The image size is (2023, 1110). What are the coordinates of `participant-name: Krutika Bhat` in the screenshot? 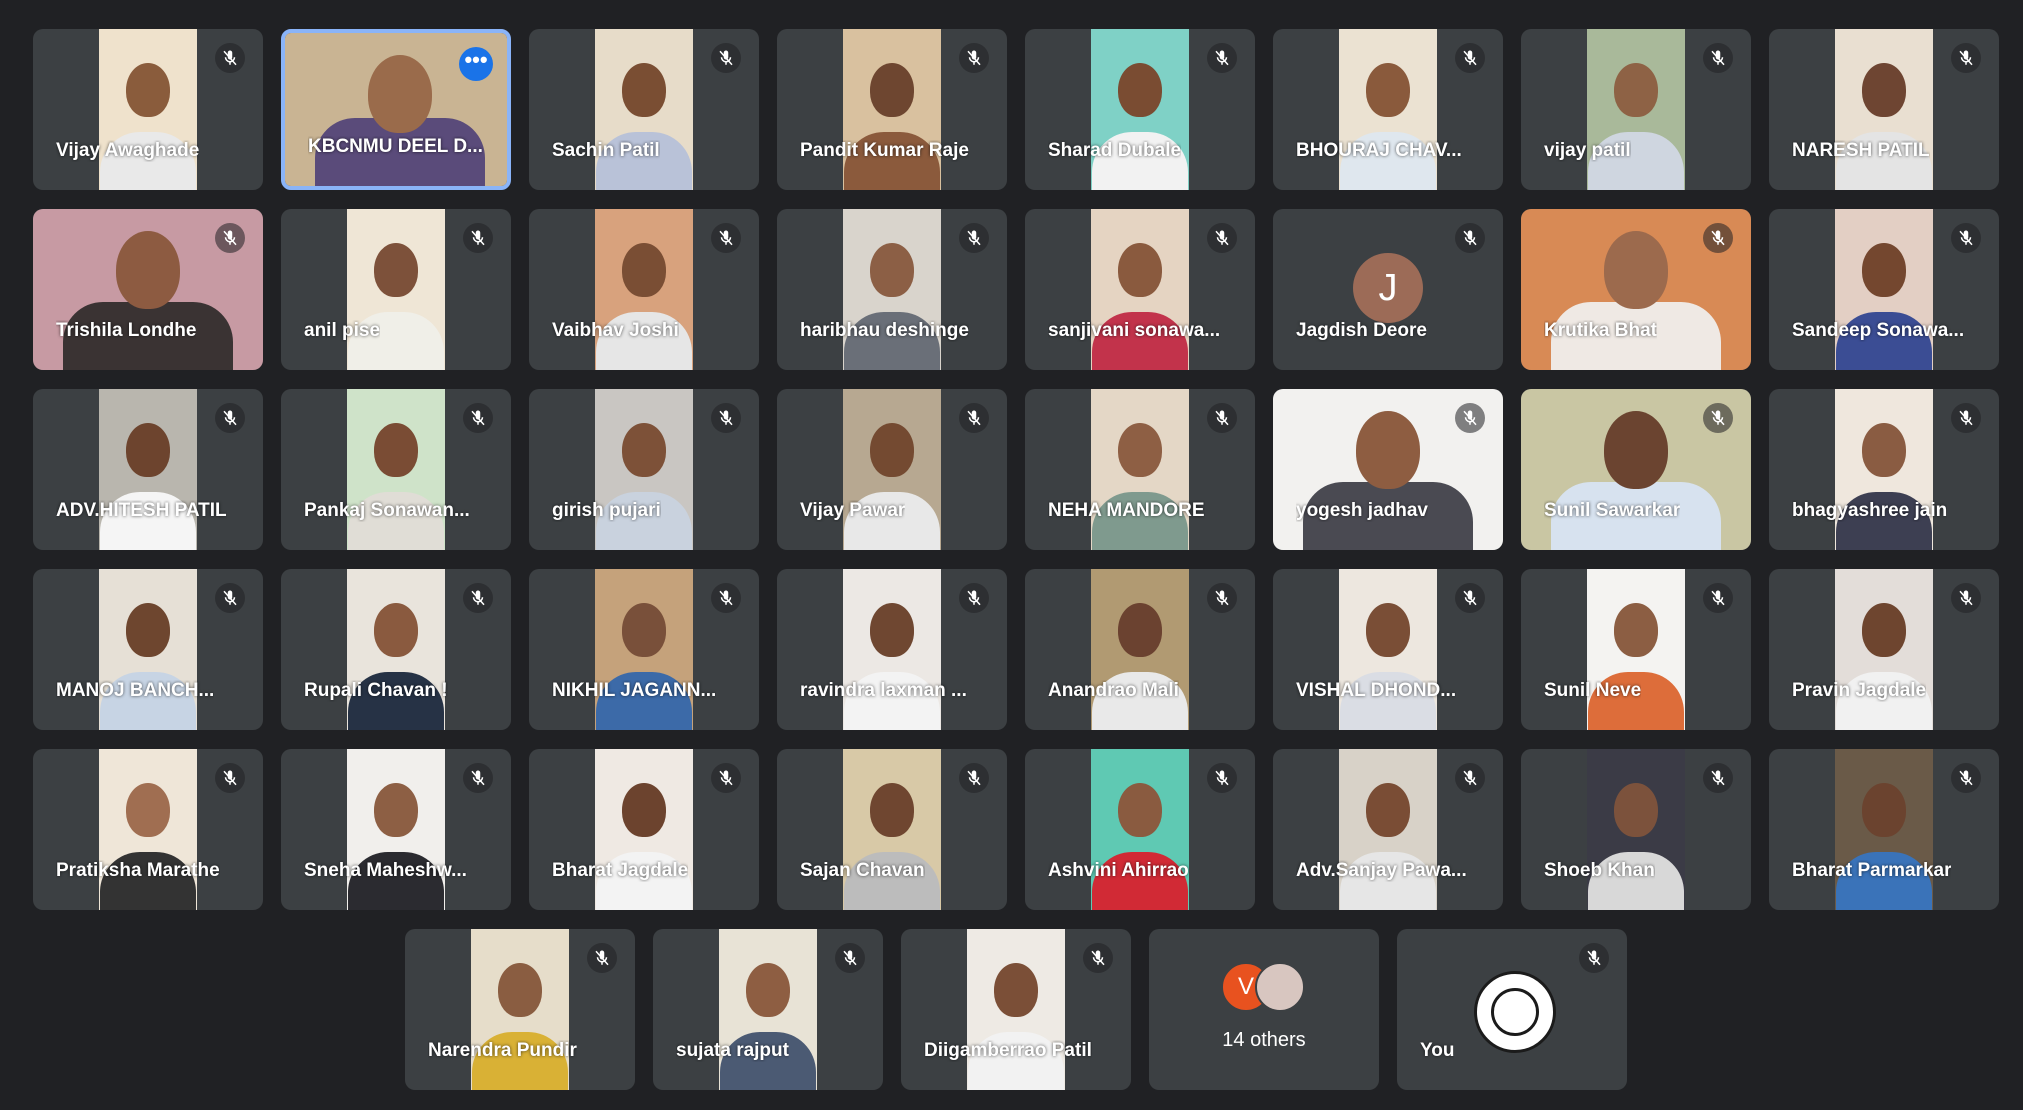 It's located at (1600, 330).